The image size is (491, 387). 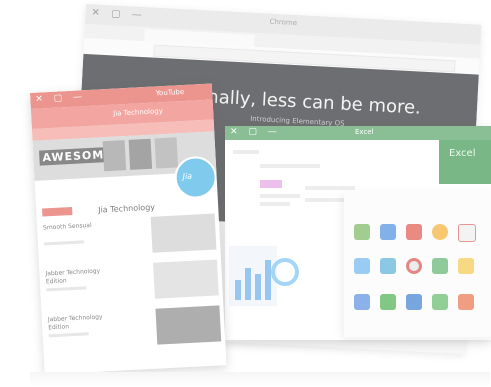 What do you see at coordinates (466, 266) in the screenshot?
I see `drive-icon` at bounding box center [466, 266].